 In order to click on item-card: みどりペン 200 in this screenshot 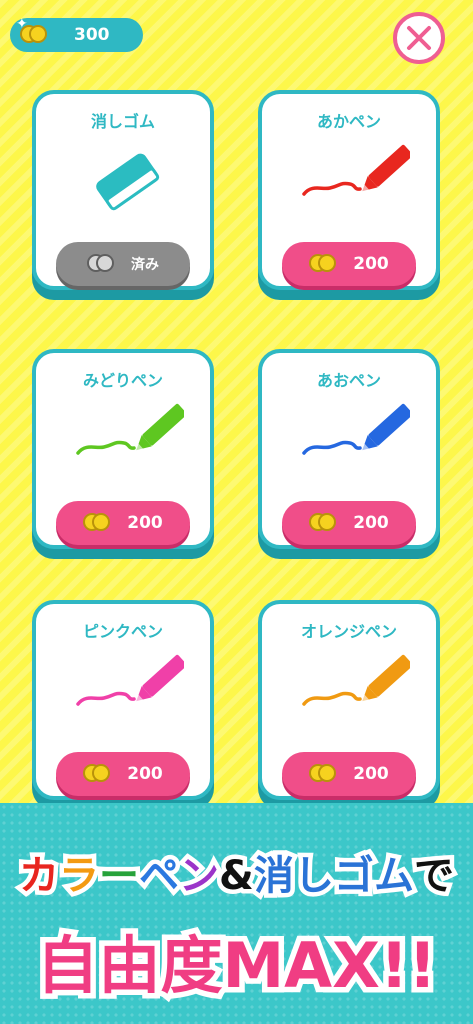, I will do `click(123, 449)`.